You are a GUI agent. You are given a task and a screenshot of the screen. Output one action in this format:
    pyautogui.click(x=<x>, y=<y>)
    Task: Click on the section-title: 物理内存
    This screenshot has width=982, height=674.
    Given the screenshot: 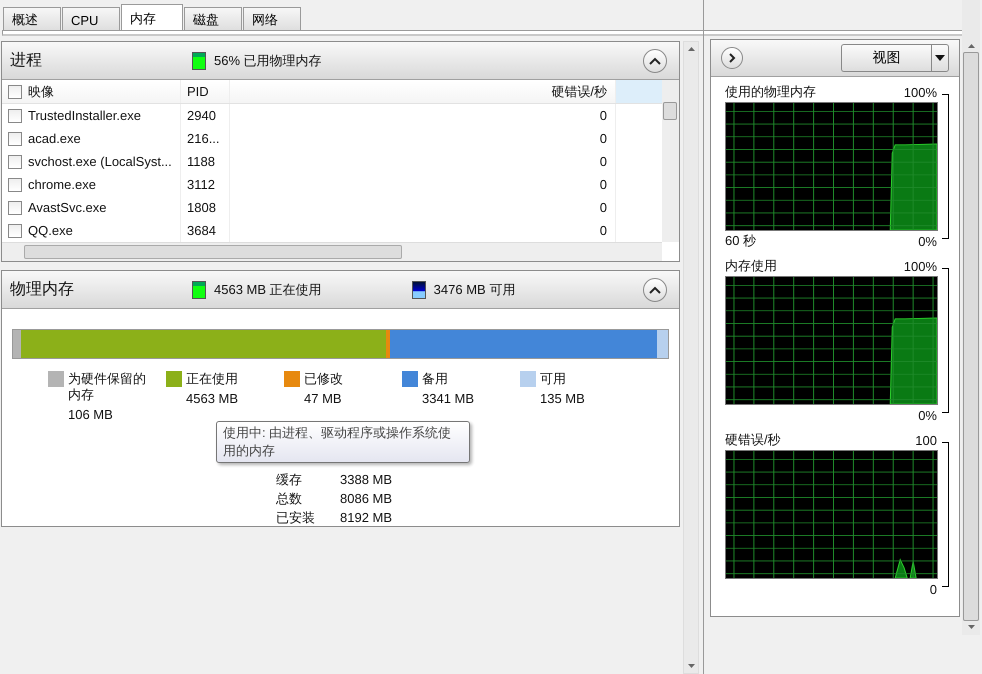 What is the action you would take?
    pyautogui.click(x=42, y=290)
    